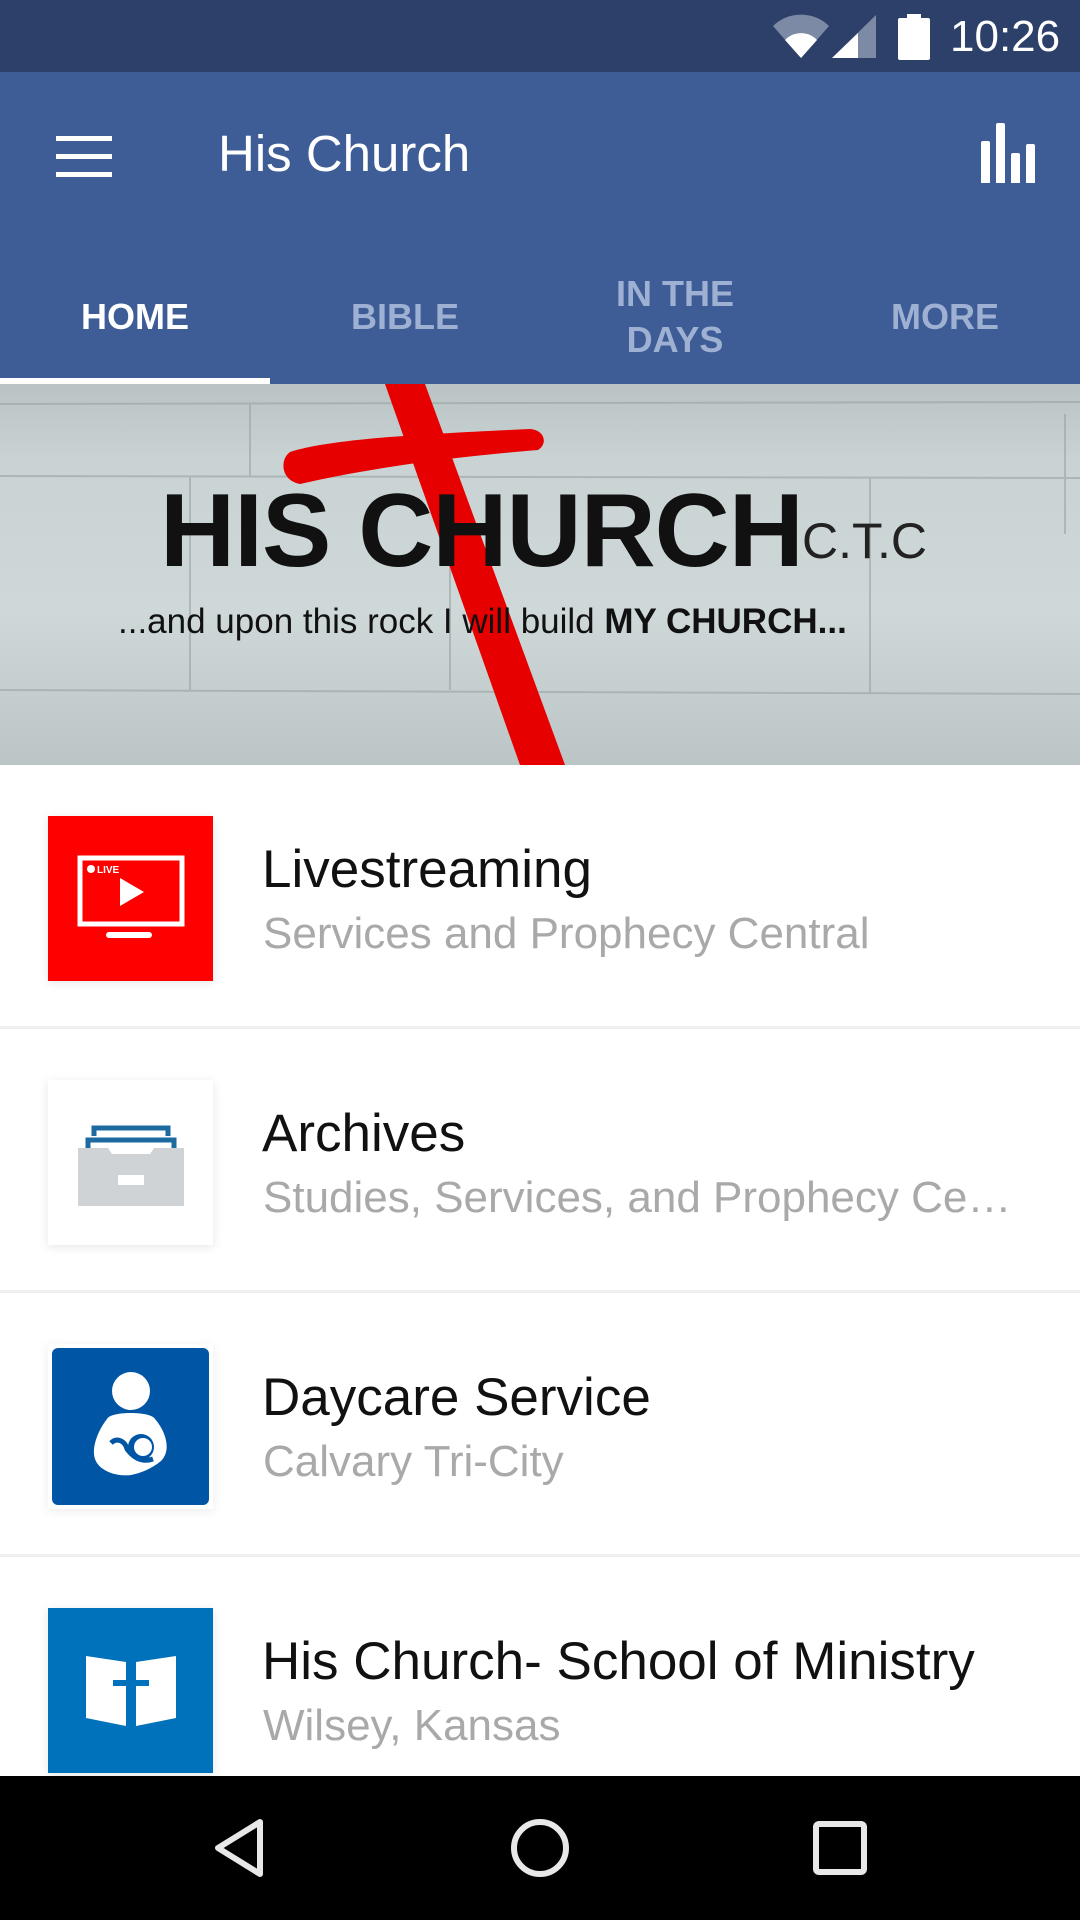  I want to click on live-badge: LIVE, so click(108, 870).